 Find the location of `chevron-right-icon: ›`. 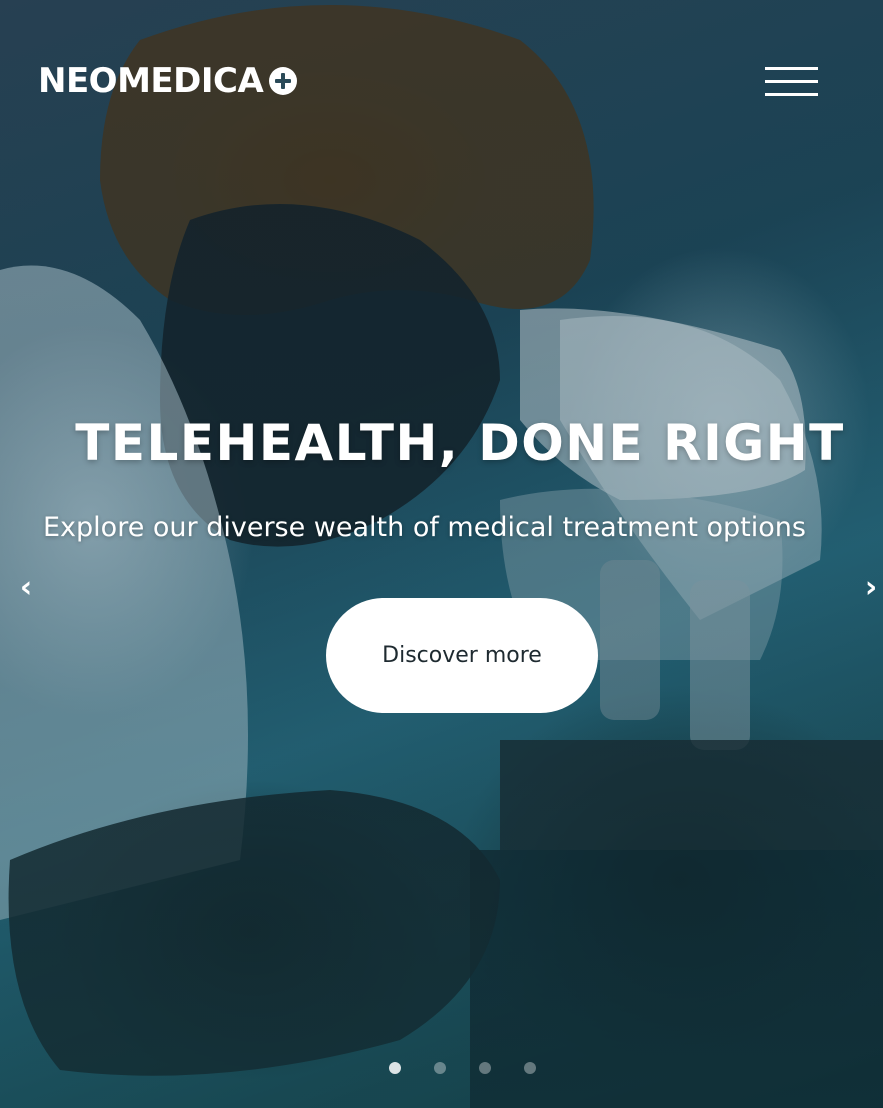

chevron-right-icon: › is located at coordinates (870, 588).